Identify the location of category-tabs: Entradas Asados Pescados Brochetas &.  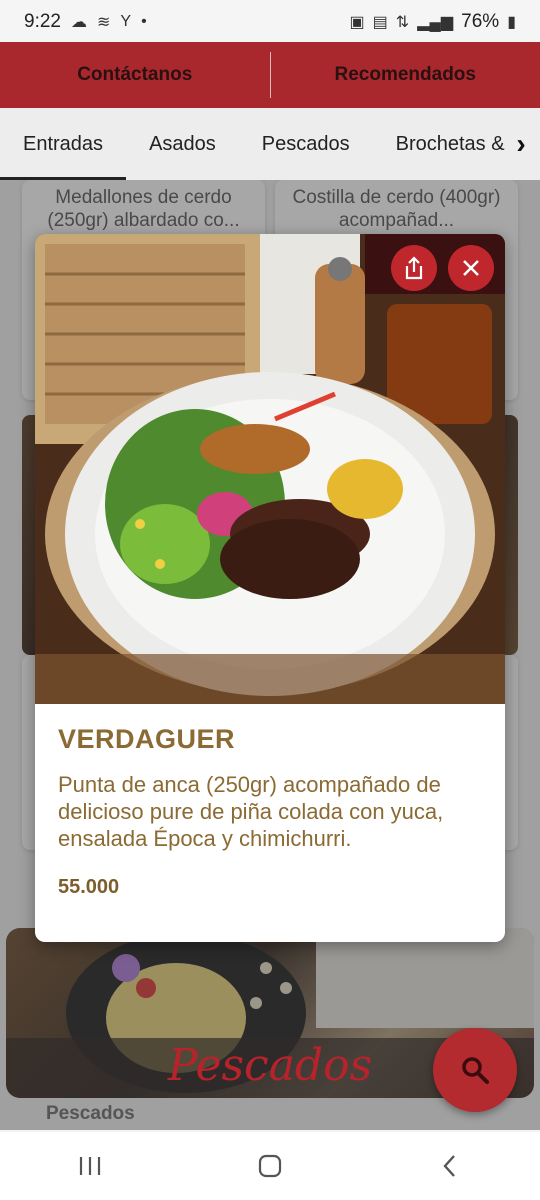
(270, 144).